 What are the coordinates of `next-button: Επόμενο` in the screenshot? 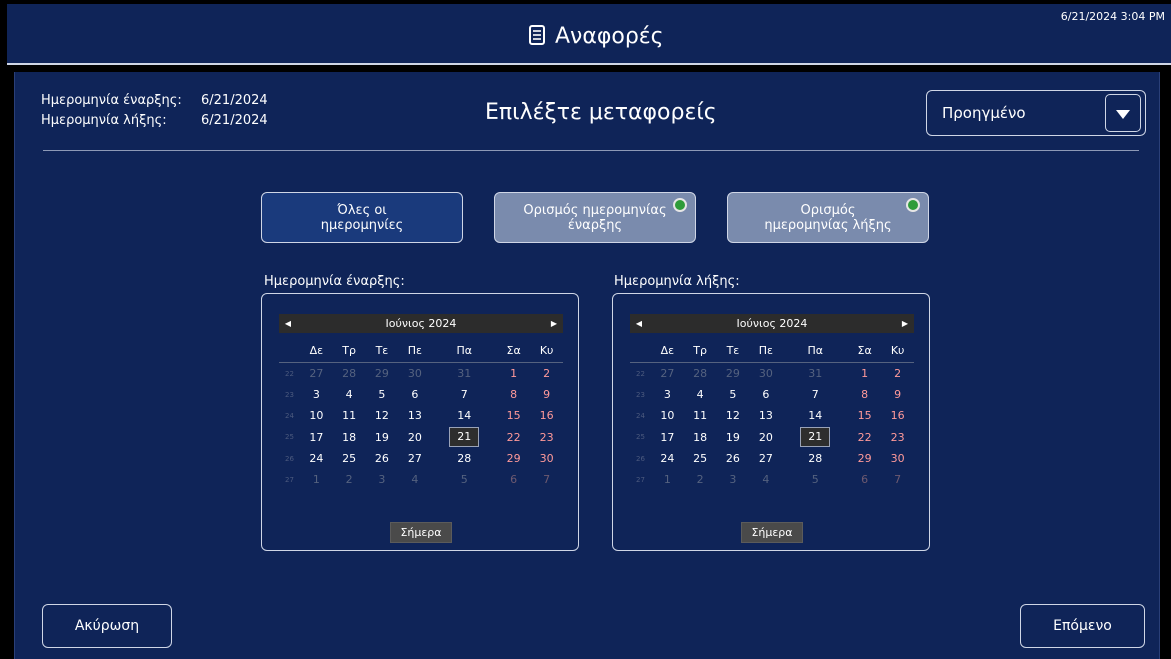 It's located at (1082, 626).